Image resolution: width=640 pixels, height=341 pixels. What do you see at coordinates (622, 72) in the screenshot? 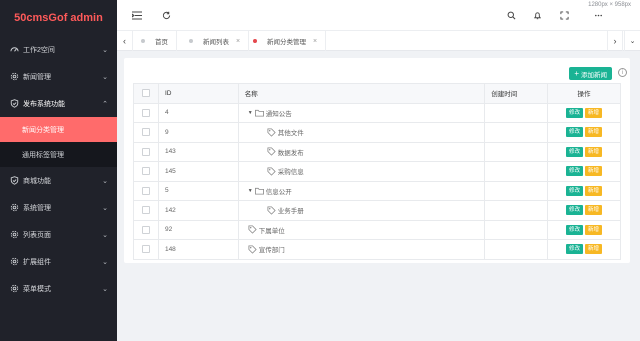
I see `info-icon: i` at bounding box center [622, 72].